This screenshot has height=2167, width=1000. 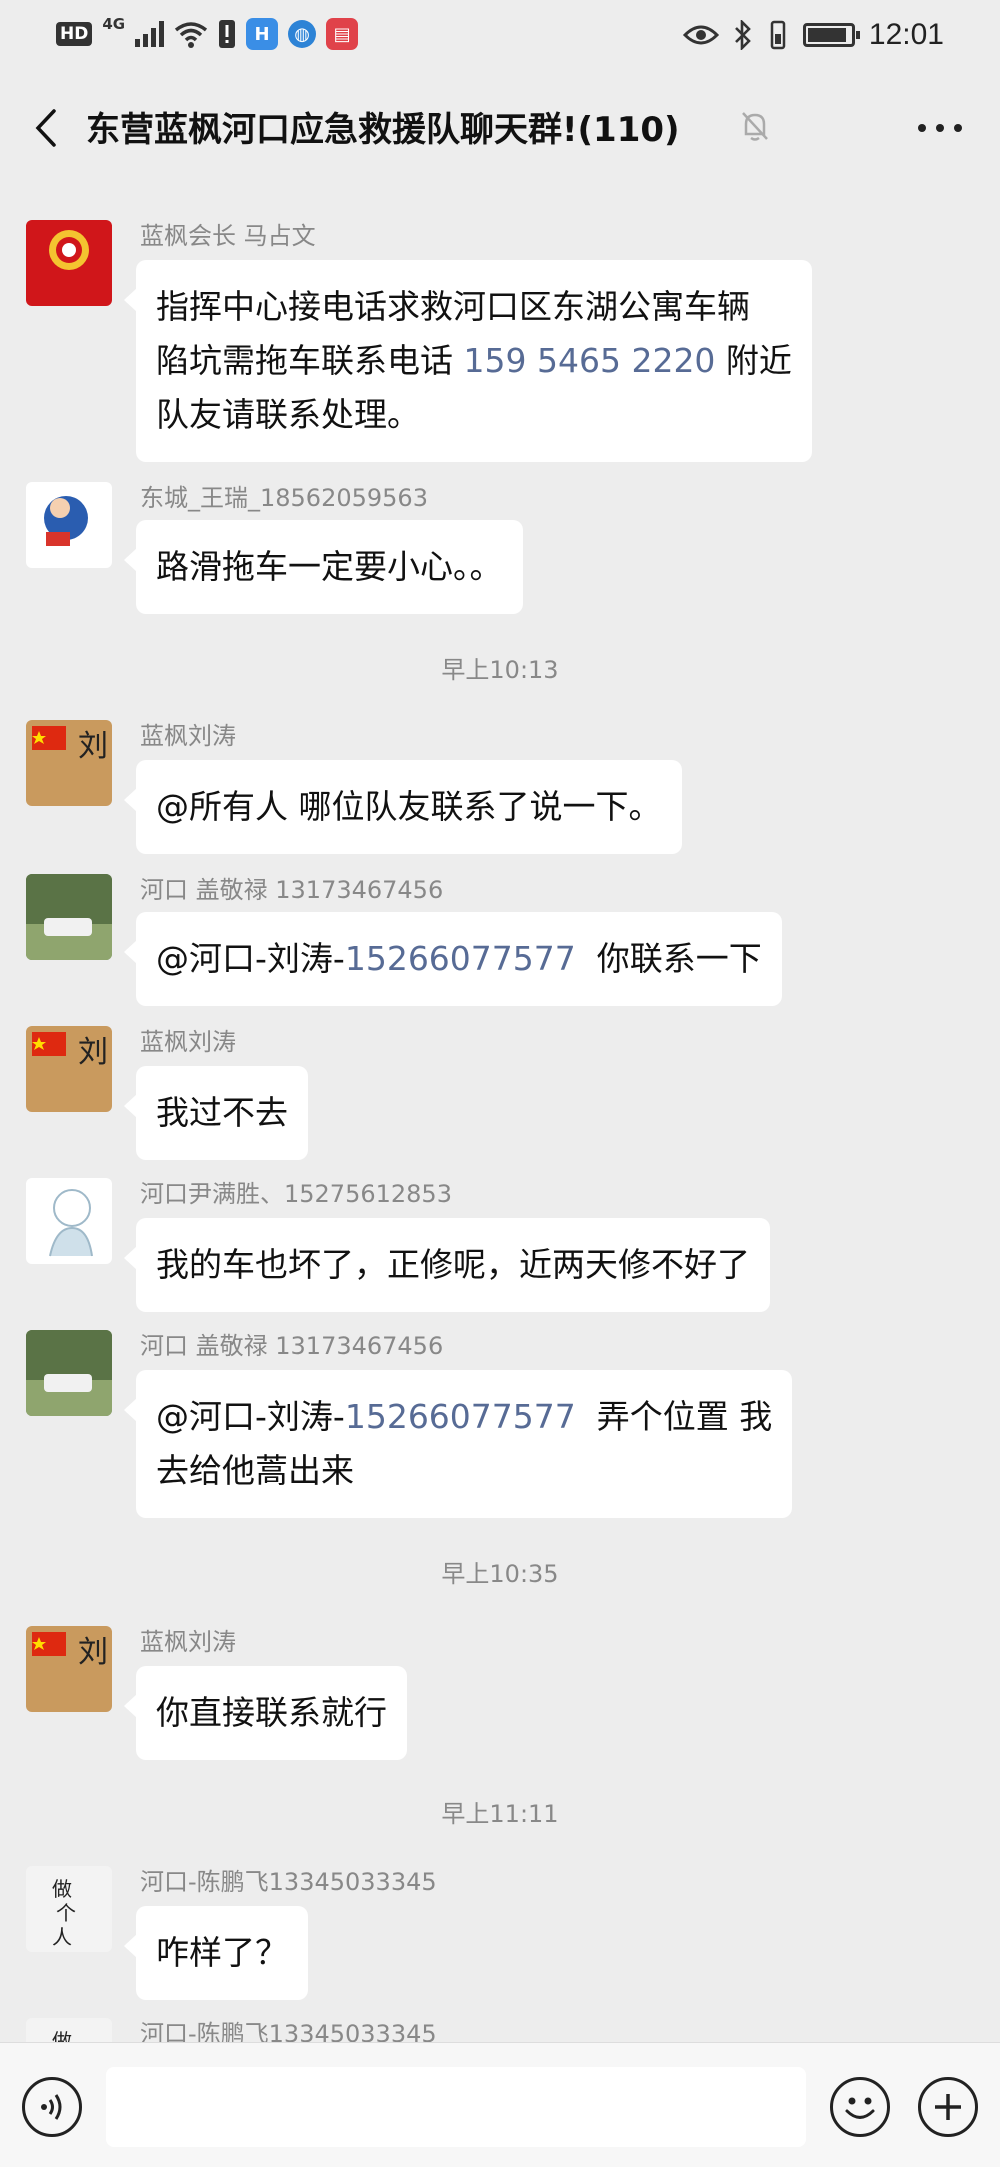 I want to click on message-line: 你直接联系就行, so click(x=271, y=1713).